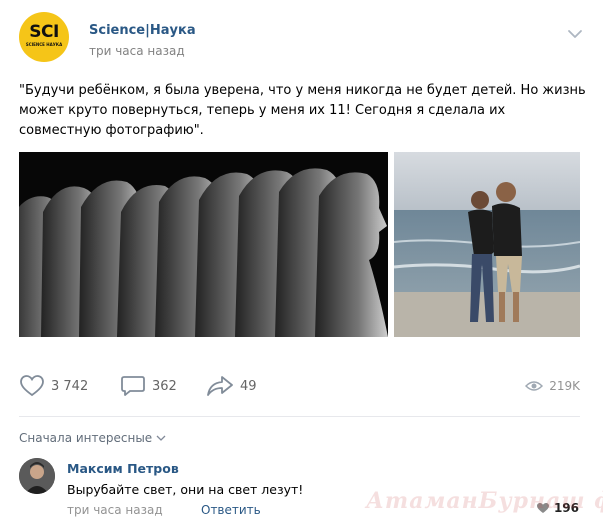 This screenshot has width=603, height=526. I want to click on comment-count: 362, so click(164, 386).